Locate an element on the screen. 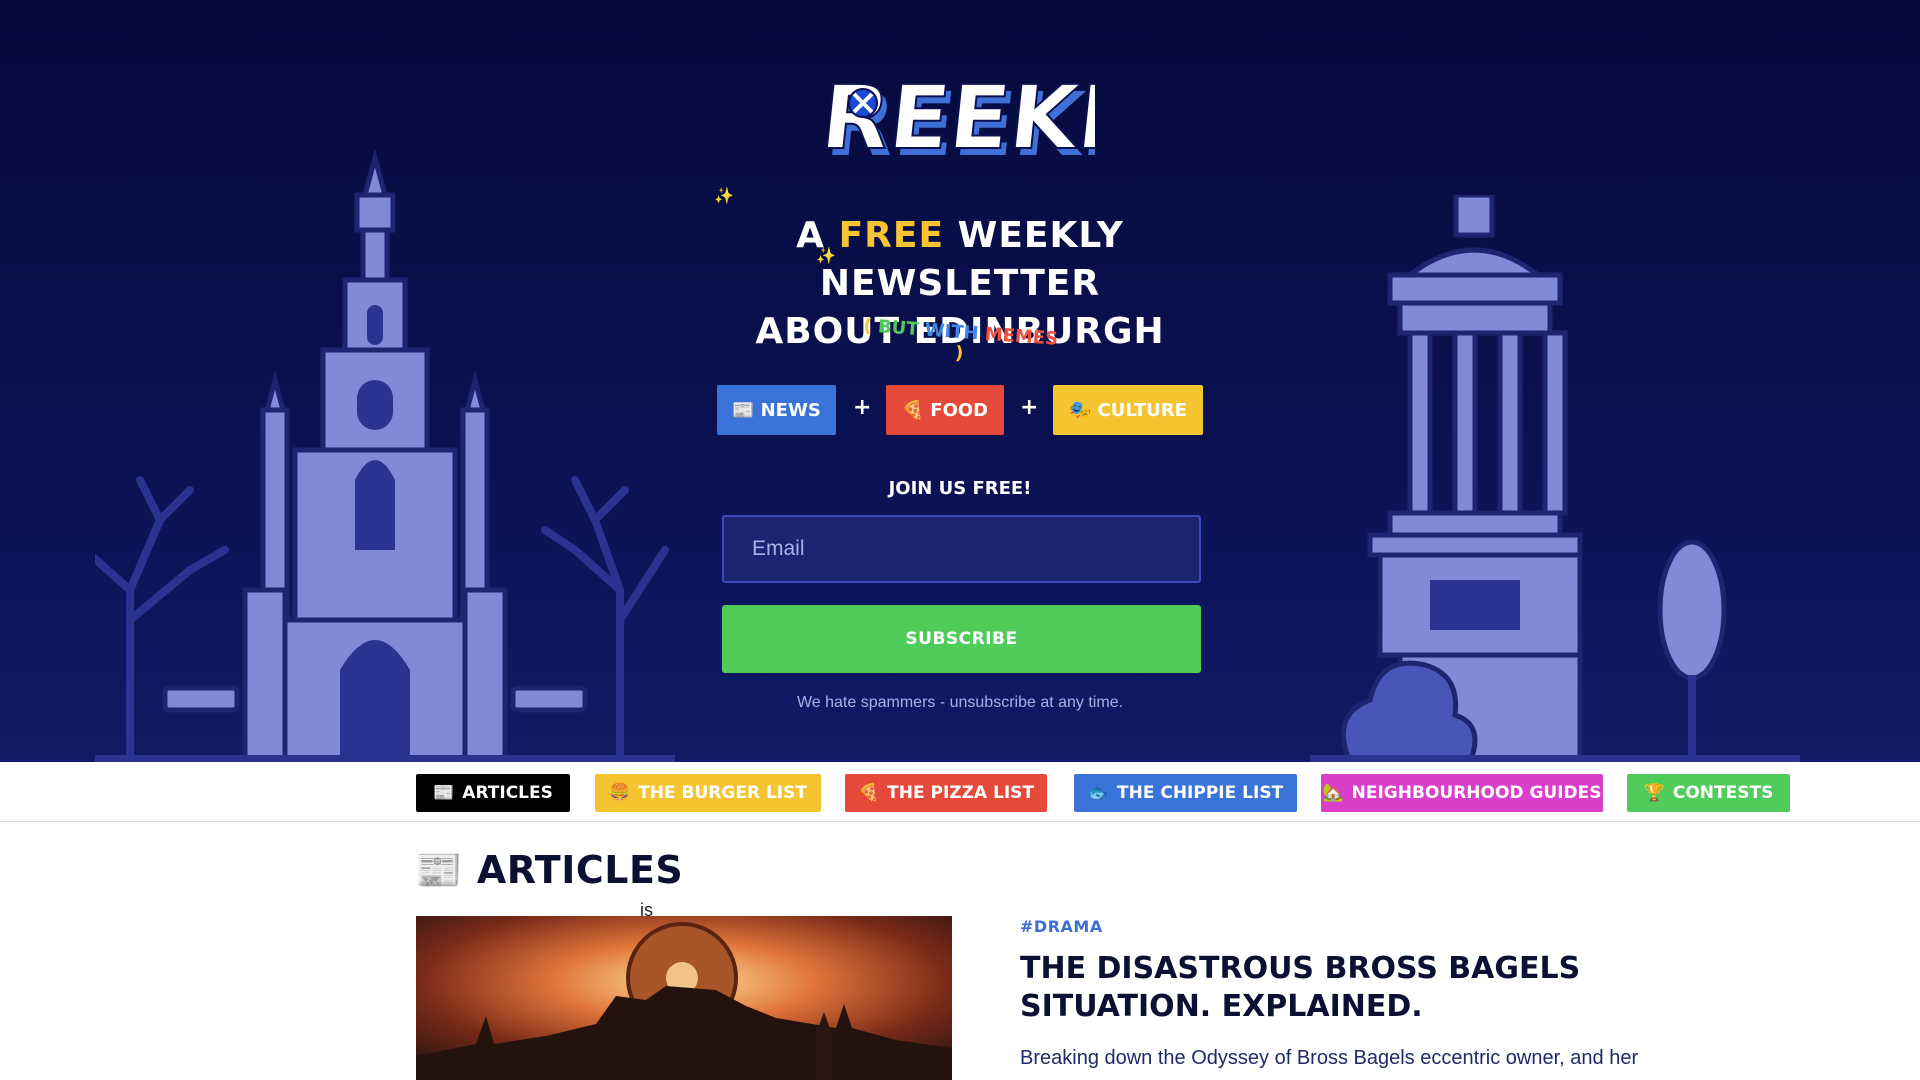  email-input is located at coordinates (961, 549).